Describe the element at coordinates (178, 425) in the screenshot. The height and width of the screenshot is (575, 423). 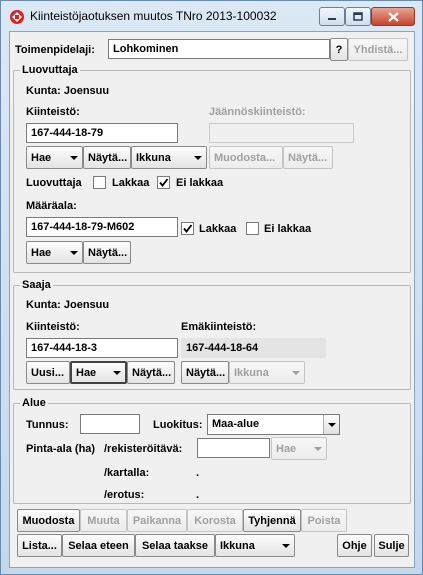
I see `luokitus-label: Luokitus:` at that location.